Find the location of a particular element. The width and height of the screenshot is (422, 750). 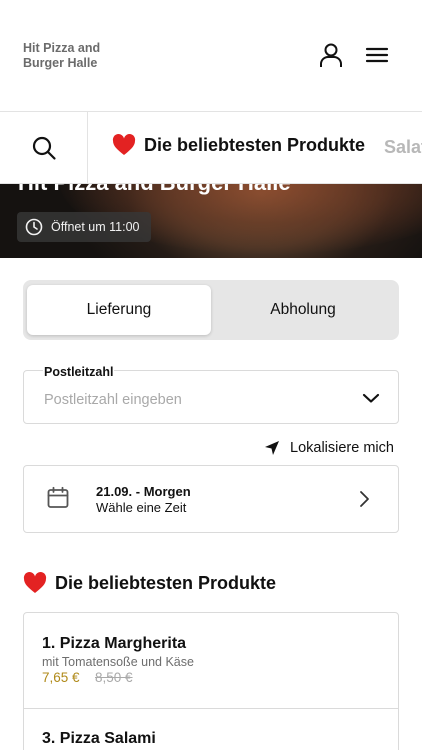

location-arrow-icon is located at coordinates (272, 448).